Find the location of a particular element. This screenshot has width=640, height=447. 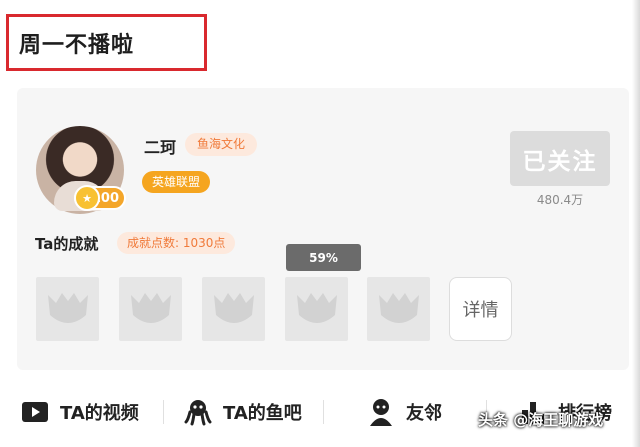

achievements-title: Ta的成就 is located at coordinates (67, 244).